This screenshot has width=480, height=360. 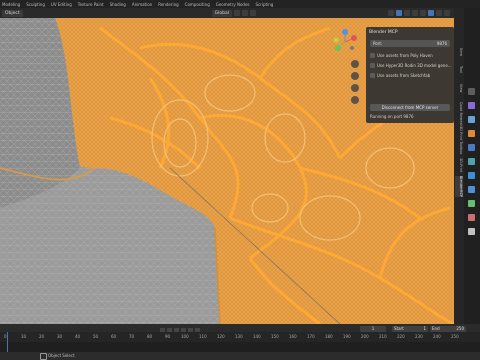 What do you see at coordinates (372, 55) in the screenshot?
I see `polyhaven-checkbox` at bounding box center [372, 55].